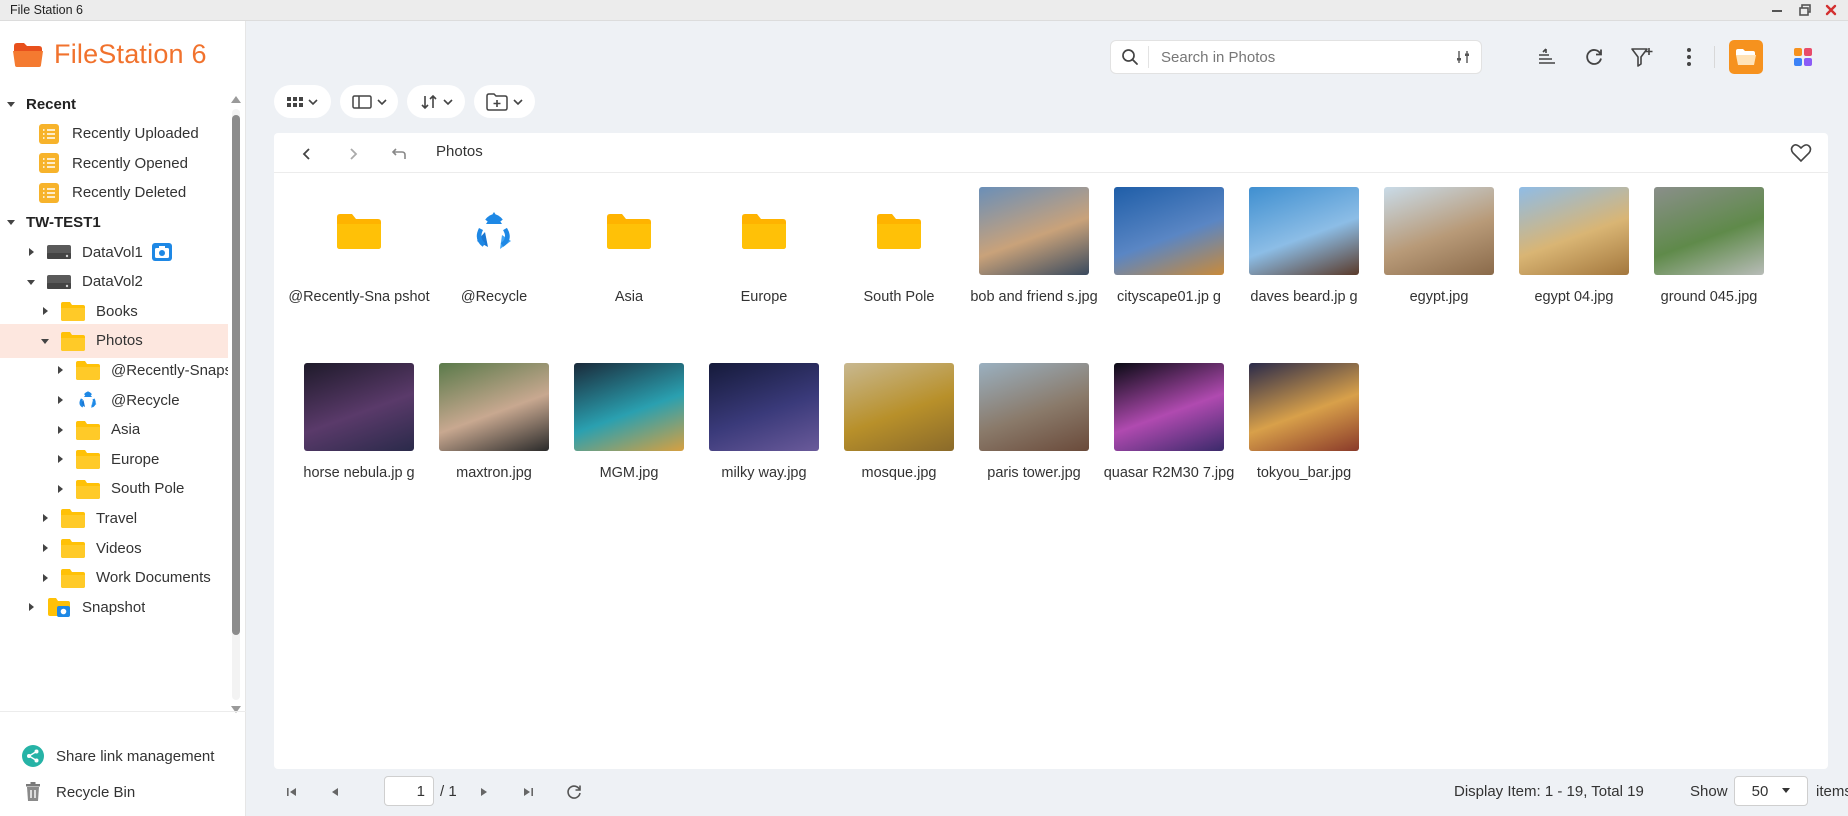  I want to click on image-file-item: ground 045.jpg, so click(1699, 262).